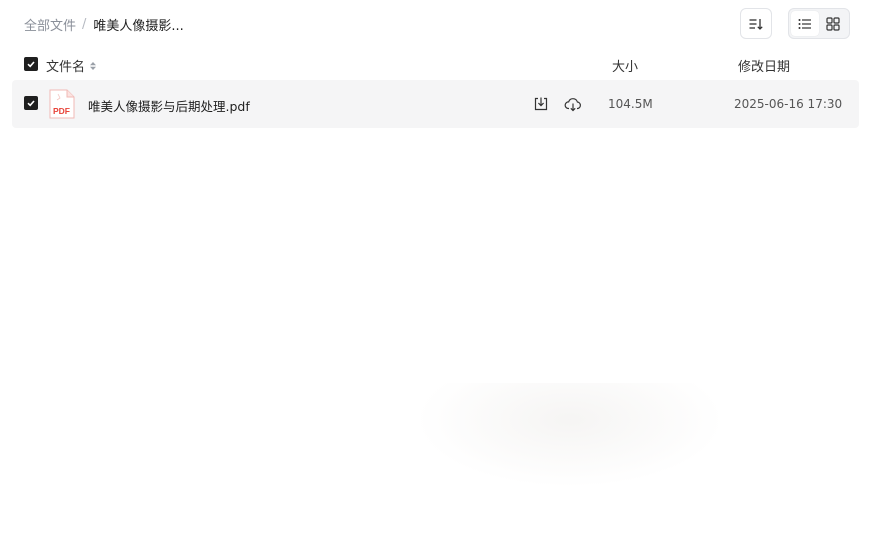  I want to click on file-modified-date: 2025-06-16 17:30, so click(788, 104).